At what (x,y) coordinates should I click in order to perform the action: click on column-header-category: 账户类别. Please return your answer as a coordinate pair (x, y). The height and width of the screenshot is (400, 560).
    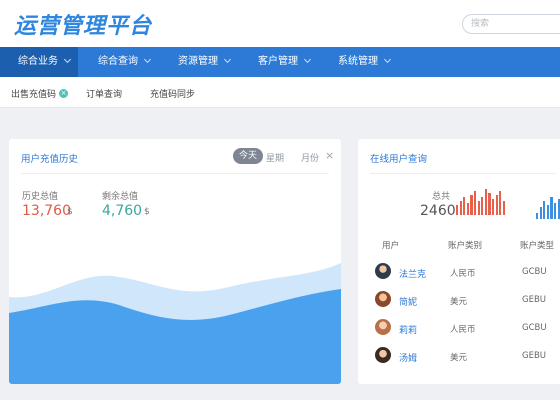
    Looking at the image, I should click on (465, 246).